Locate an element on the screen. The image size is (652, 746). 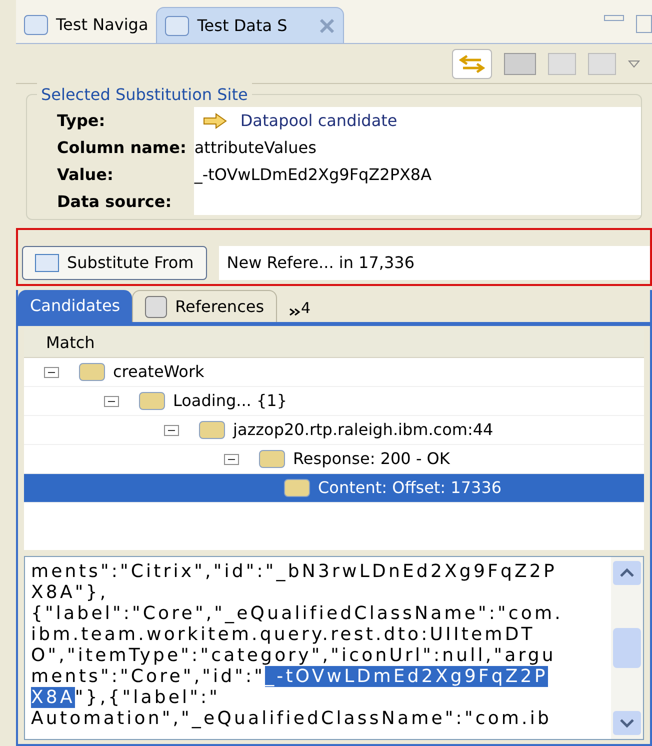
text-line: {"label":"Core","_eQualifiedClassName":"com. is located at coordinates (297, 613).